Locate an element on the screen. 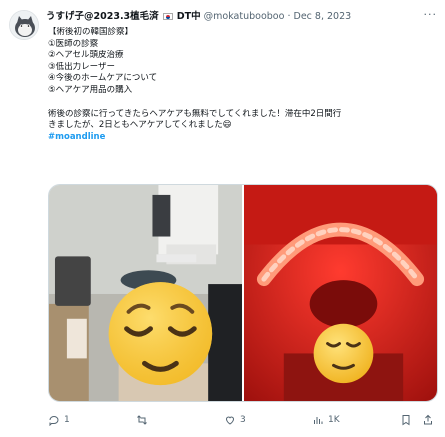 The image size is (445, 437). bookmark-button is located at coordinates (406, 420).